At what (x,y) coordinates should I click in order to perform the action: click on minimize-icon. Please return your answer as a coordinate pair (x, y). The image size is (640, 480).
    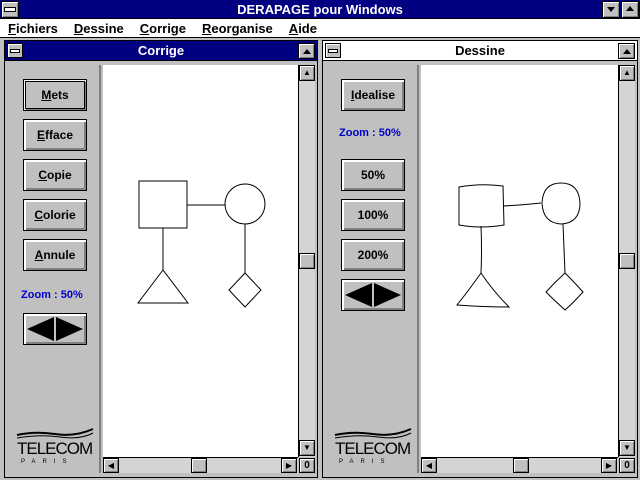
    Looking at the image, I should click on (611, 9).